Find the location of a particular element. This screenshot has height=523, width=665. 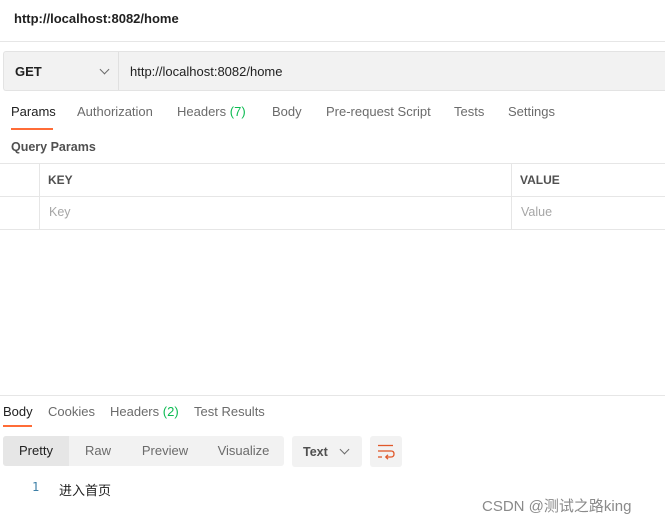

value-input: Value is located at coordinates (536, 212).